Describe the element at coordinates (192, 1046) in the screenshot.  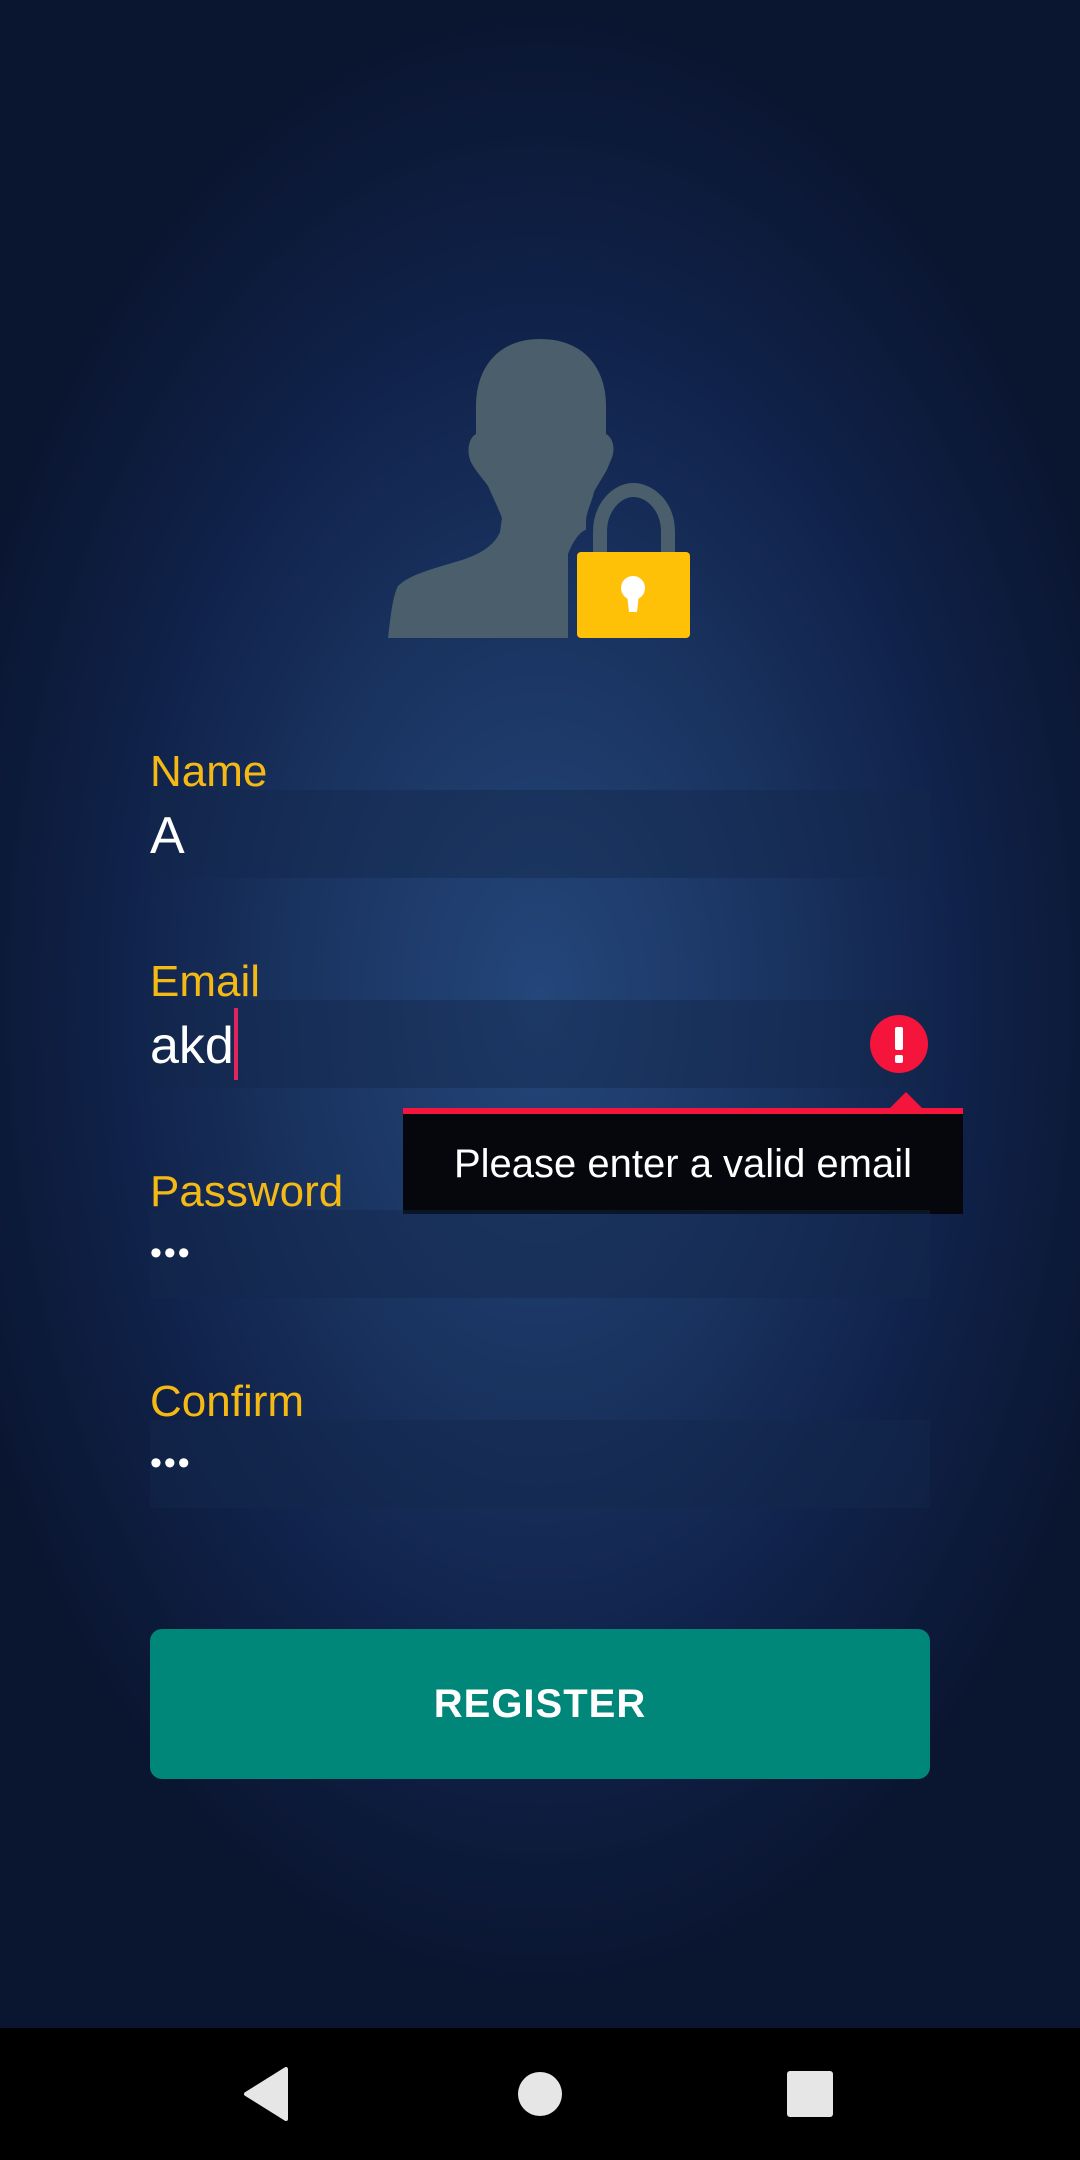
I see `email-value: akd` at that location.